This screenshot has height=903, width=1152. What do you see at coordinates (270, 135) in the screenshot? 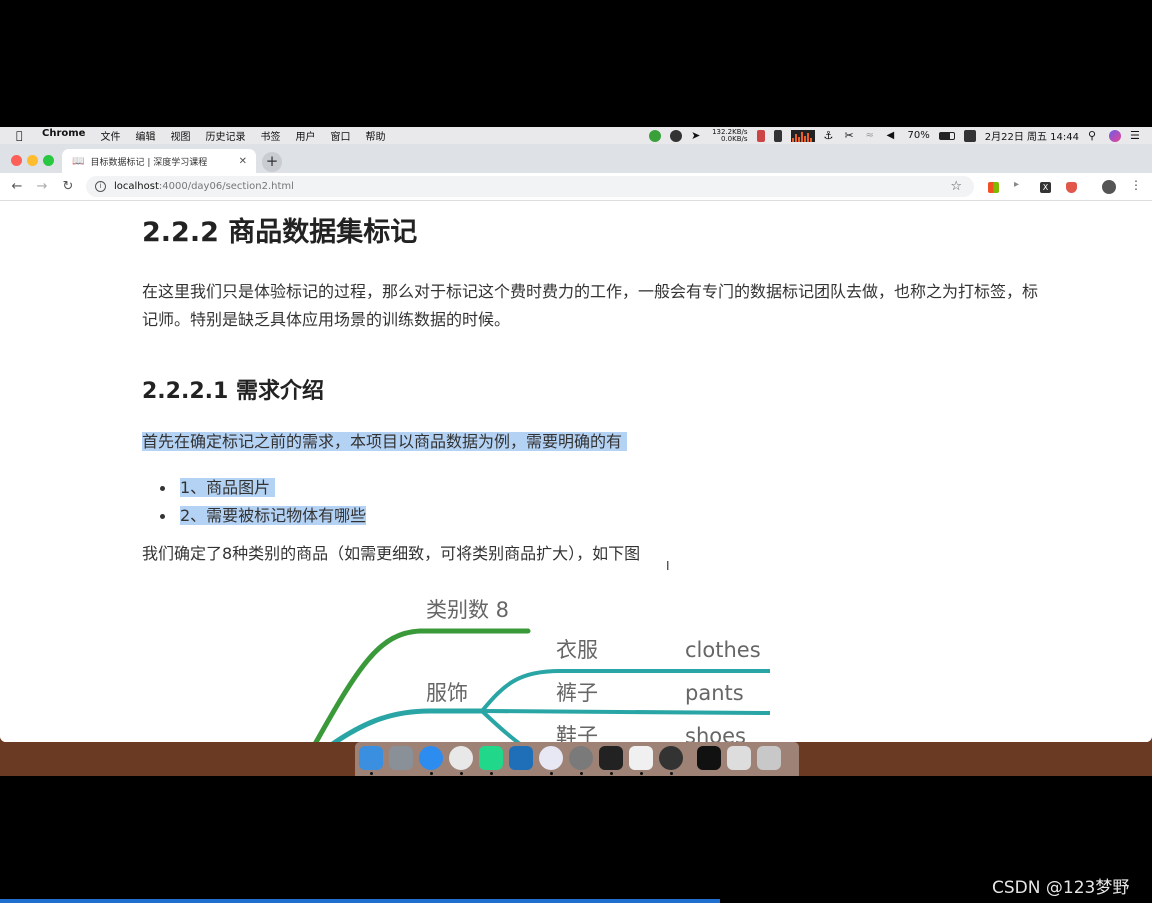
I see `menu-bookmarks: 书签` at bounding box center [270, 135].